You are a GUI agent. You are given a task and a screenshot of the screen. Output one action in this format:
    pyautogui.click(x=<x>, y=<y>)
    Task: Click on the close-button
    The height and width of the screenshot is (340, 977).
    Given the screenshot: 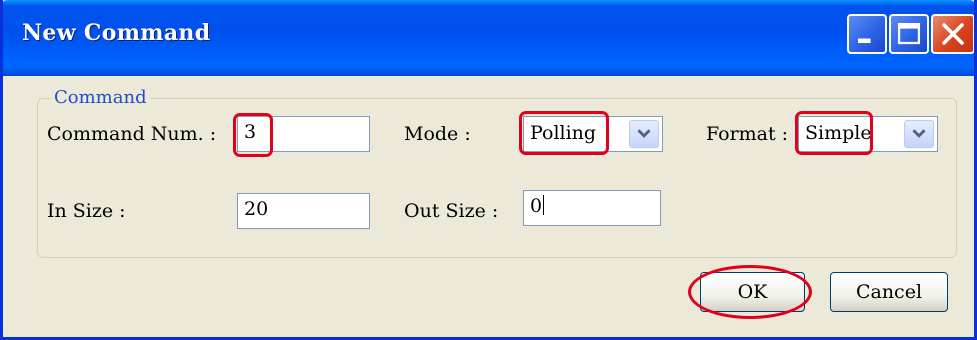 What is the action you would take?
    pyautogui.click(x=952, y=34)
    